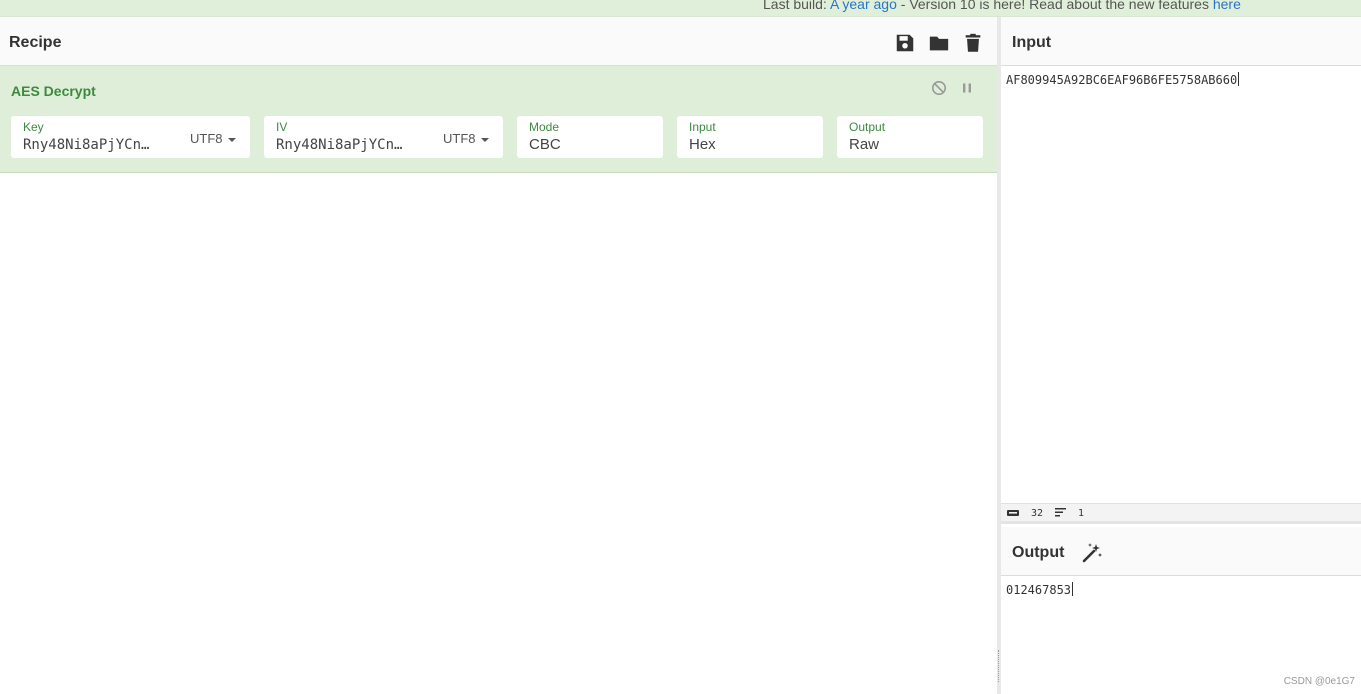 The width and height of the screenshot is (1361, 694). I want to click on key-field: Key Rny48Ni8aPjYCn… UTF8, so click(130, 137).